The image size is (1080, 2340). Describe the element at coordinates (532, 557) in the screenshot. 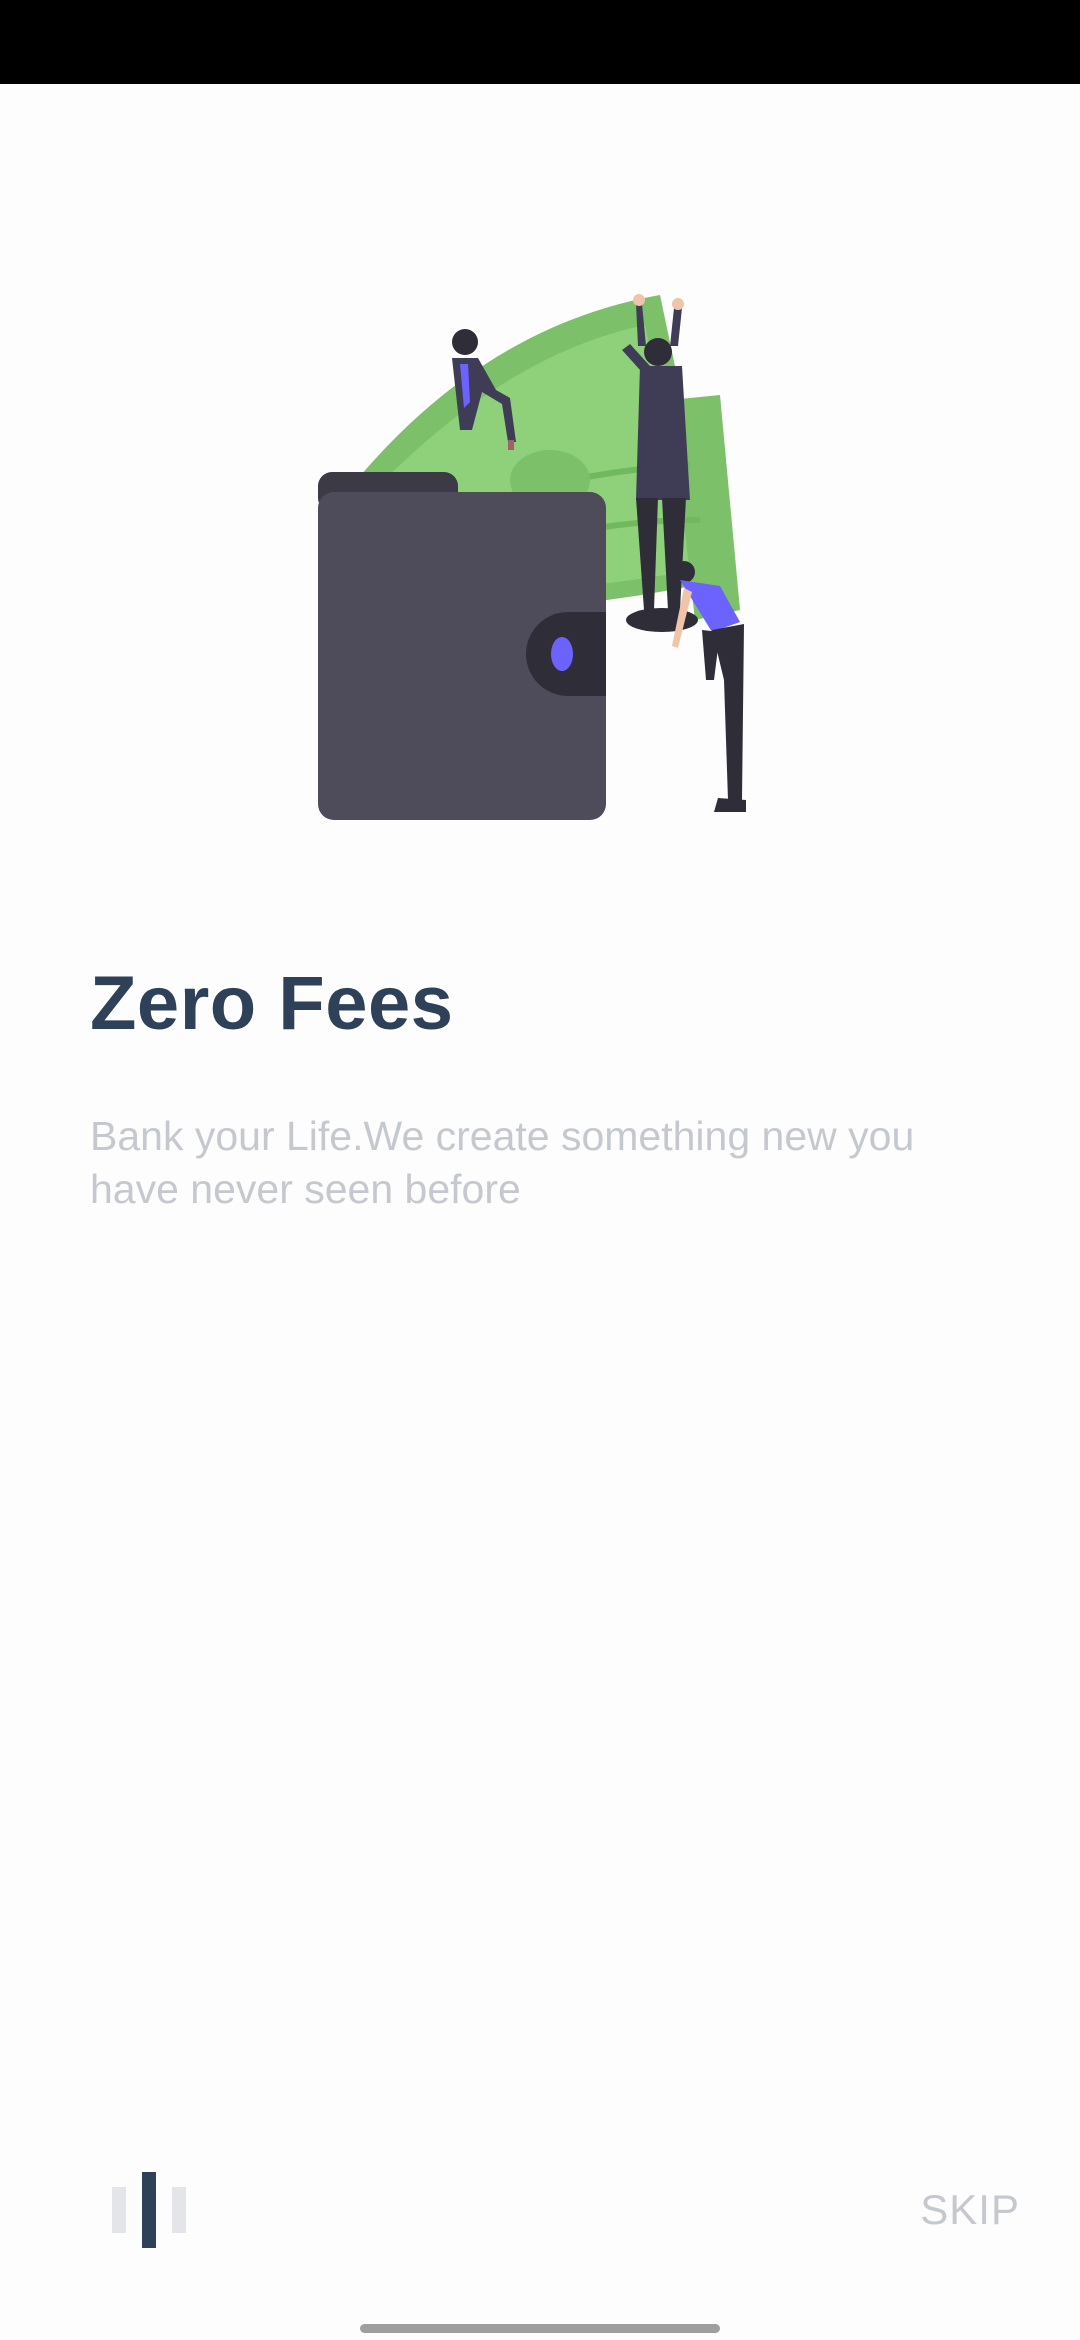

I see `wallet-money-illustration` at that location.